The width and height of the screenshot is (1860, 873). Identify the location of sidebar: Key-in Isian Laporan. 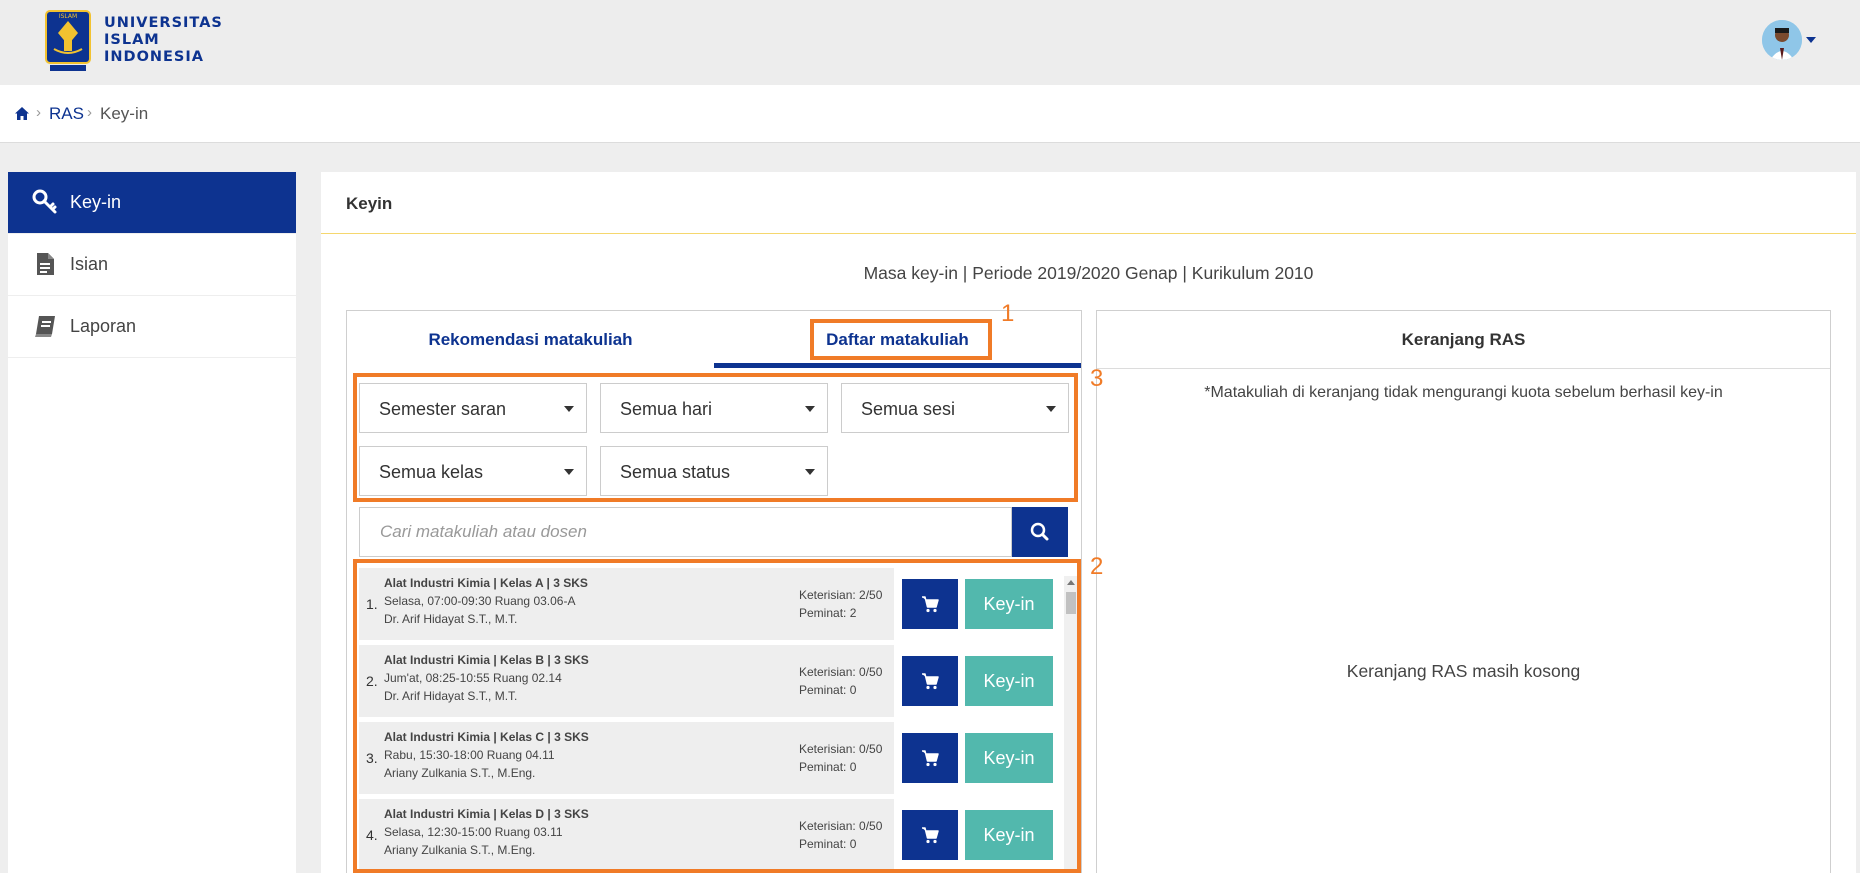
(152, 522).